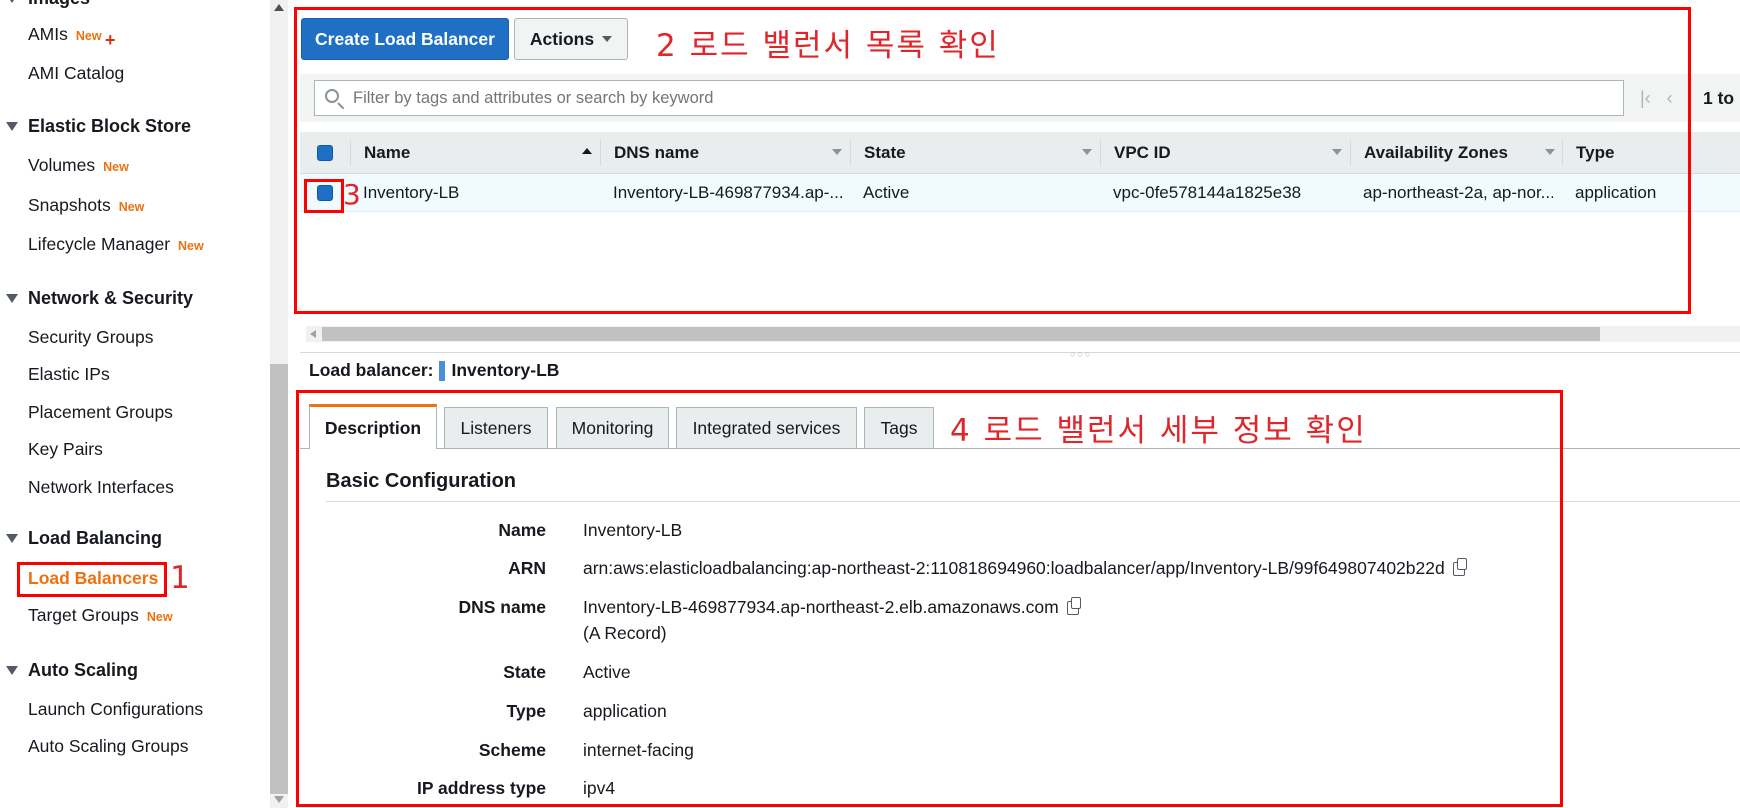 The width and height of the screenshot is (1740, 808). I want to click on field-value-scheme: internet-facing, so click(638, 750).